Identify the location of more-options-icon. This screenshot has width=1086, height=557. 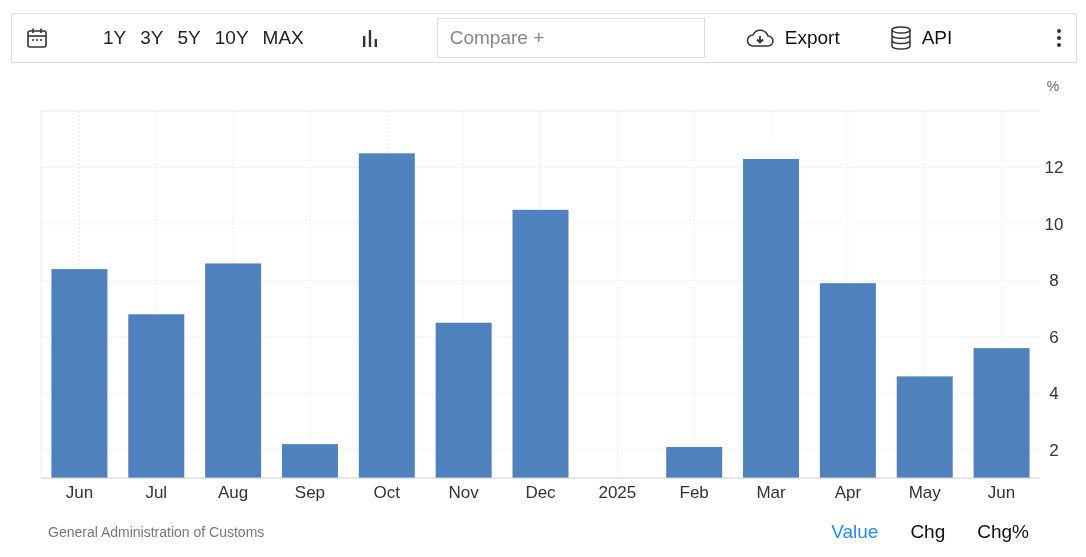
(1059, 38).